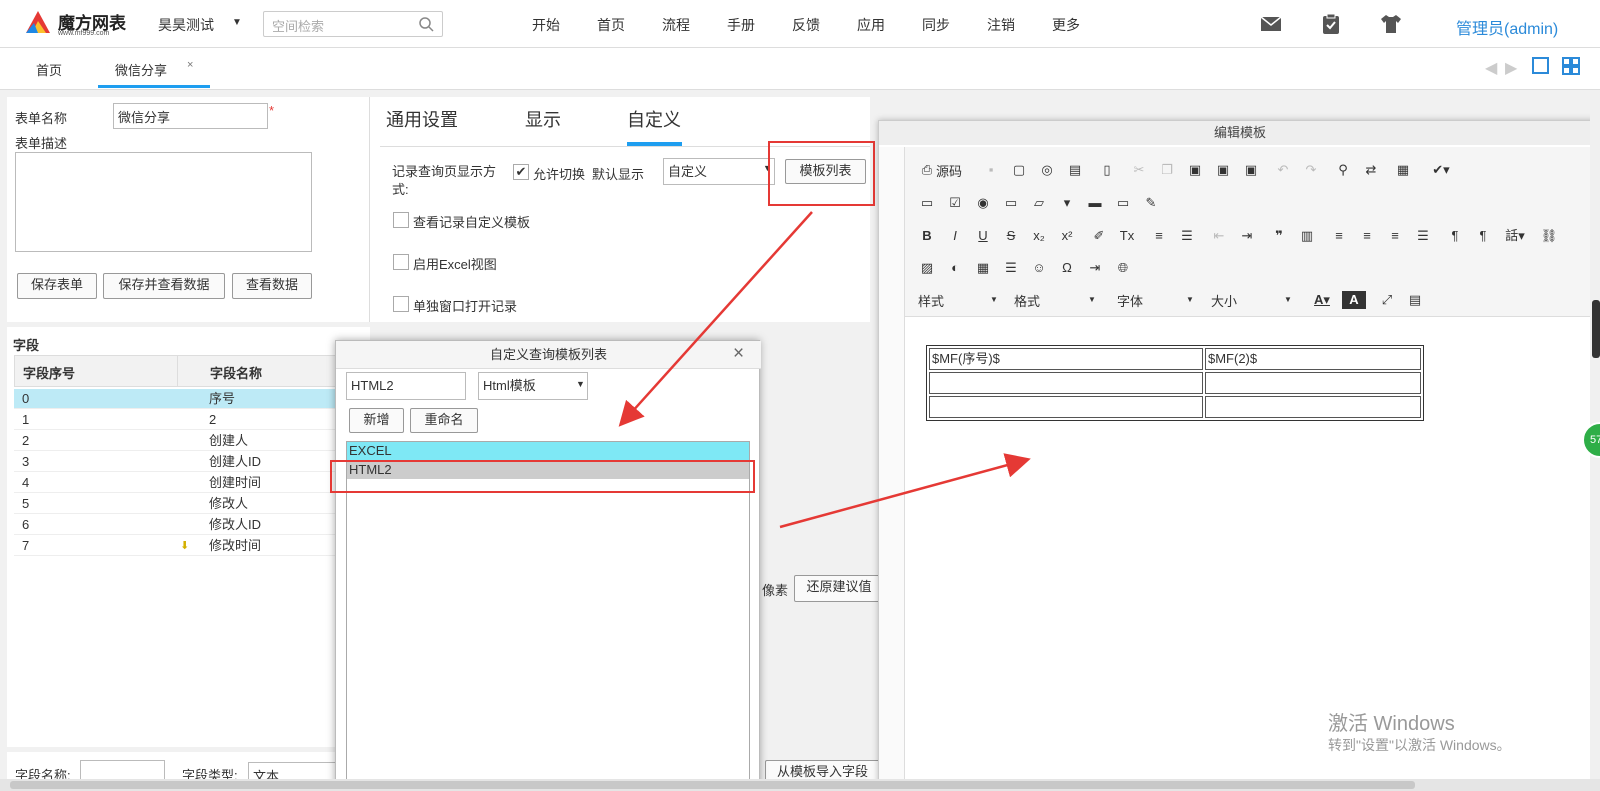 The image size is (1600, 791). What do you see at coordinates (1549, 236) in the screenshot?
I see `link-icon: ⛓` at bounding box center [1549, 236].